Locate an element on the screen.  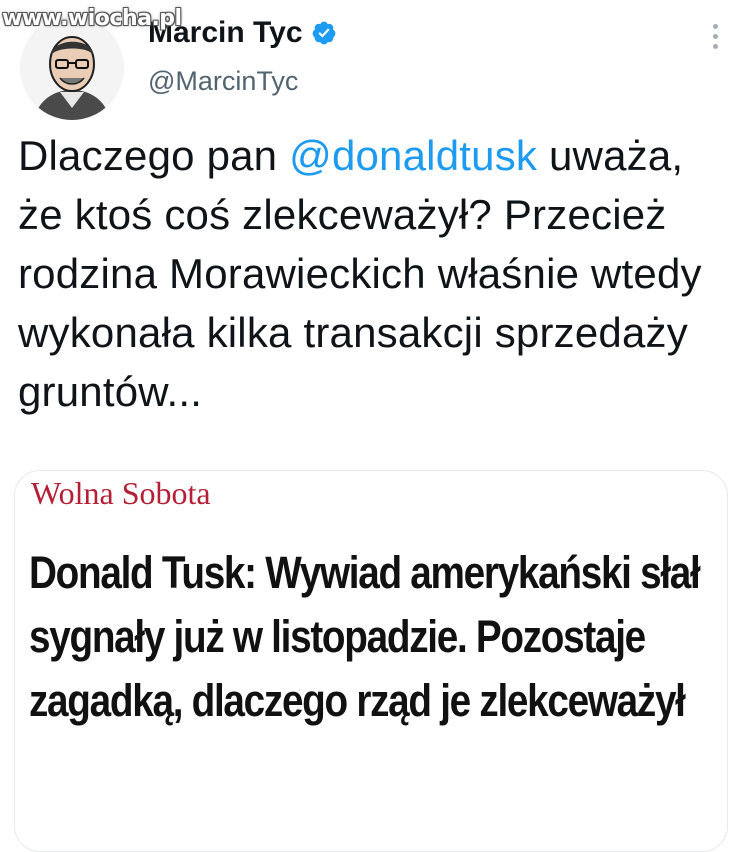
avatar-portrait is located at coordinates (72, 68).